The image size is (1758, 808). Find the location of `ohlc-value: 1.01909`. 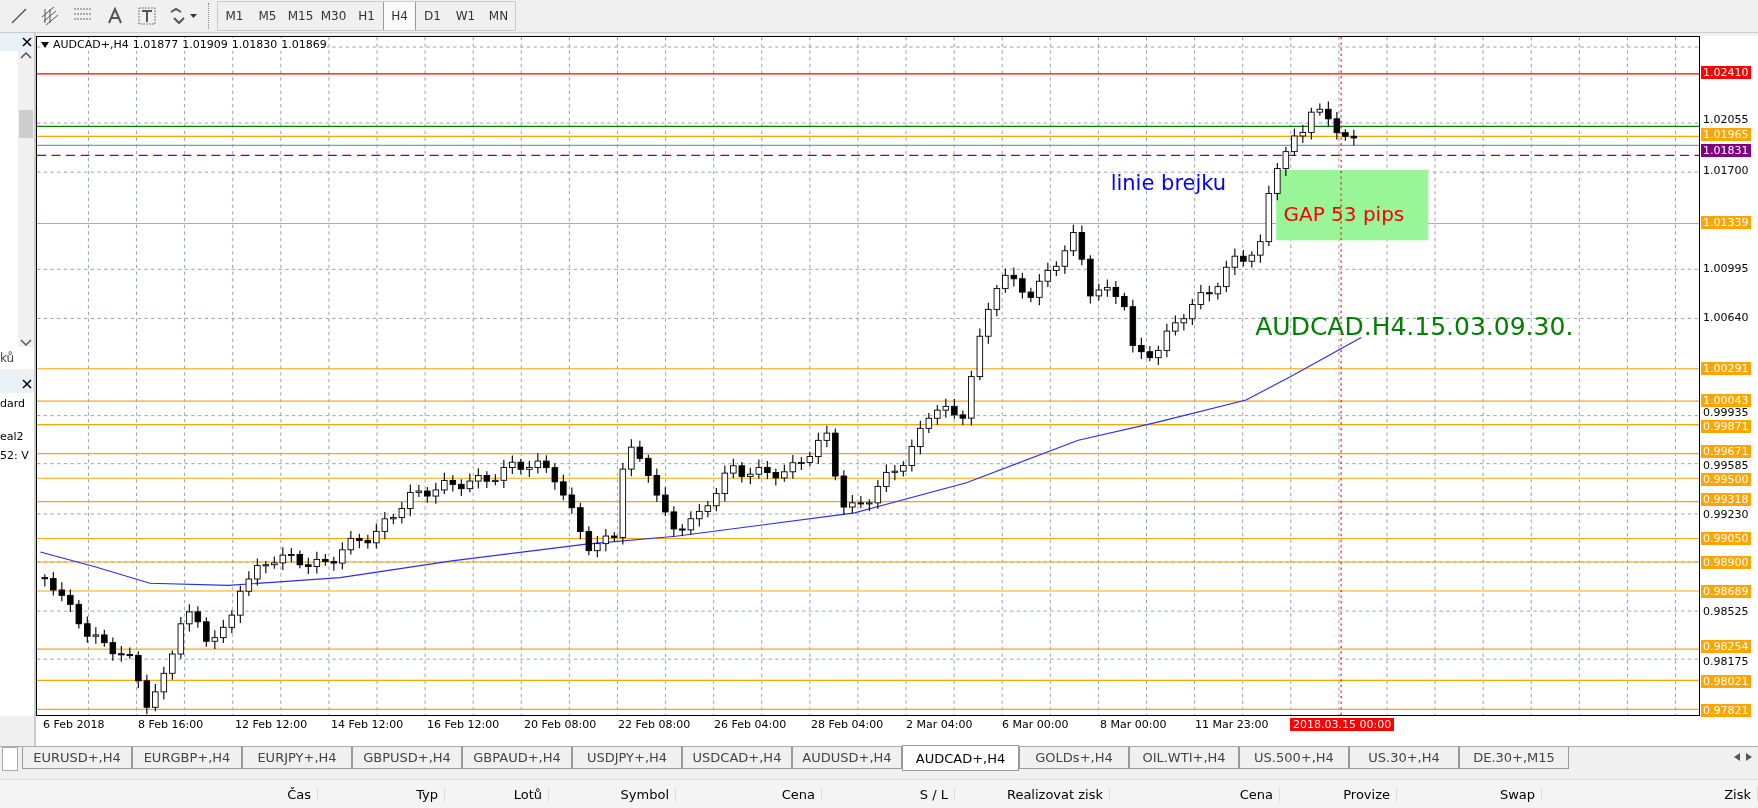

ohlc-value: 1.01909 is located at coordinates (205, 44).